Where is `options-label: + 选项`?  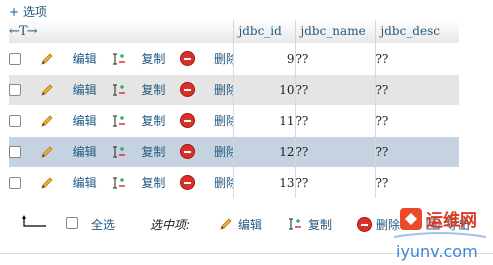
options-label: + 选项 is located at coordinates (28, 12).